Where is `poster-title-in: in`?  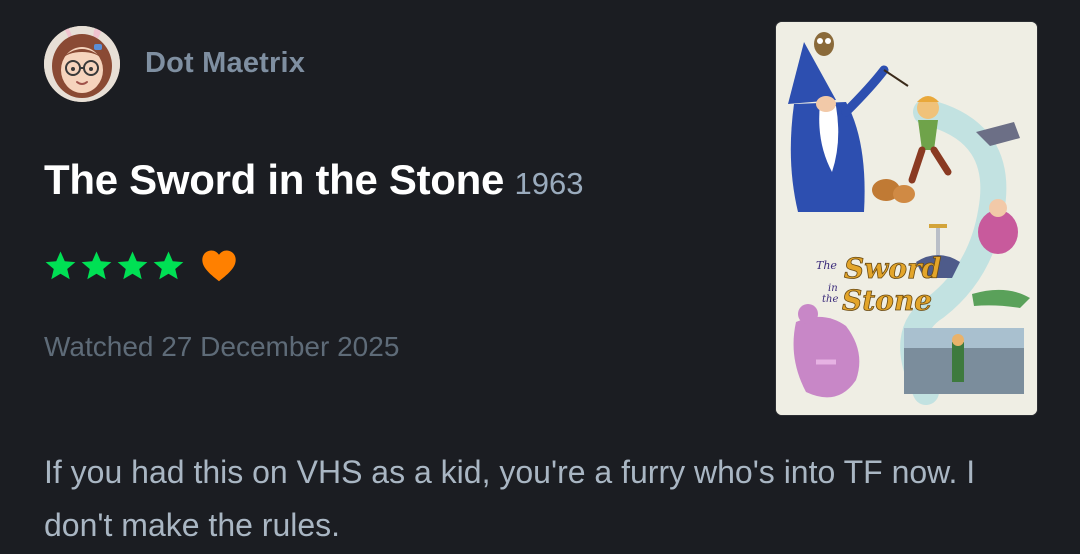
poster-title-in: in is located at coordinates (833, 288).